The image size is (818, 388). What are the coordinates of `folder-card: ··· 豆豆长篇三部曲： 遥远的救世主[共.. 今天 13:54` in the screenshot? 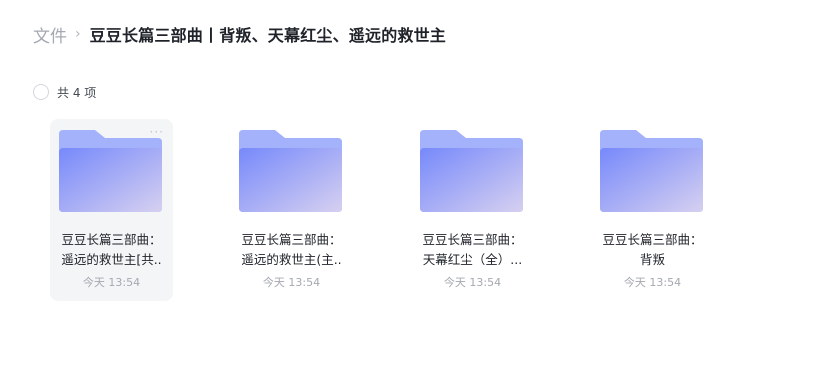 It's located at (111, 210).